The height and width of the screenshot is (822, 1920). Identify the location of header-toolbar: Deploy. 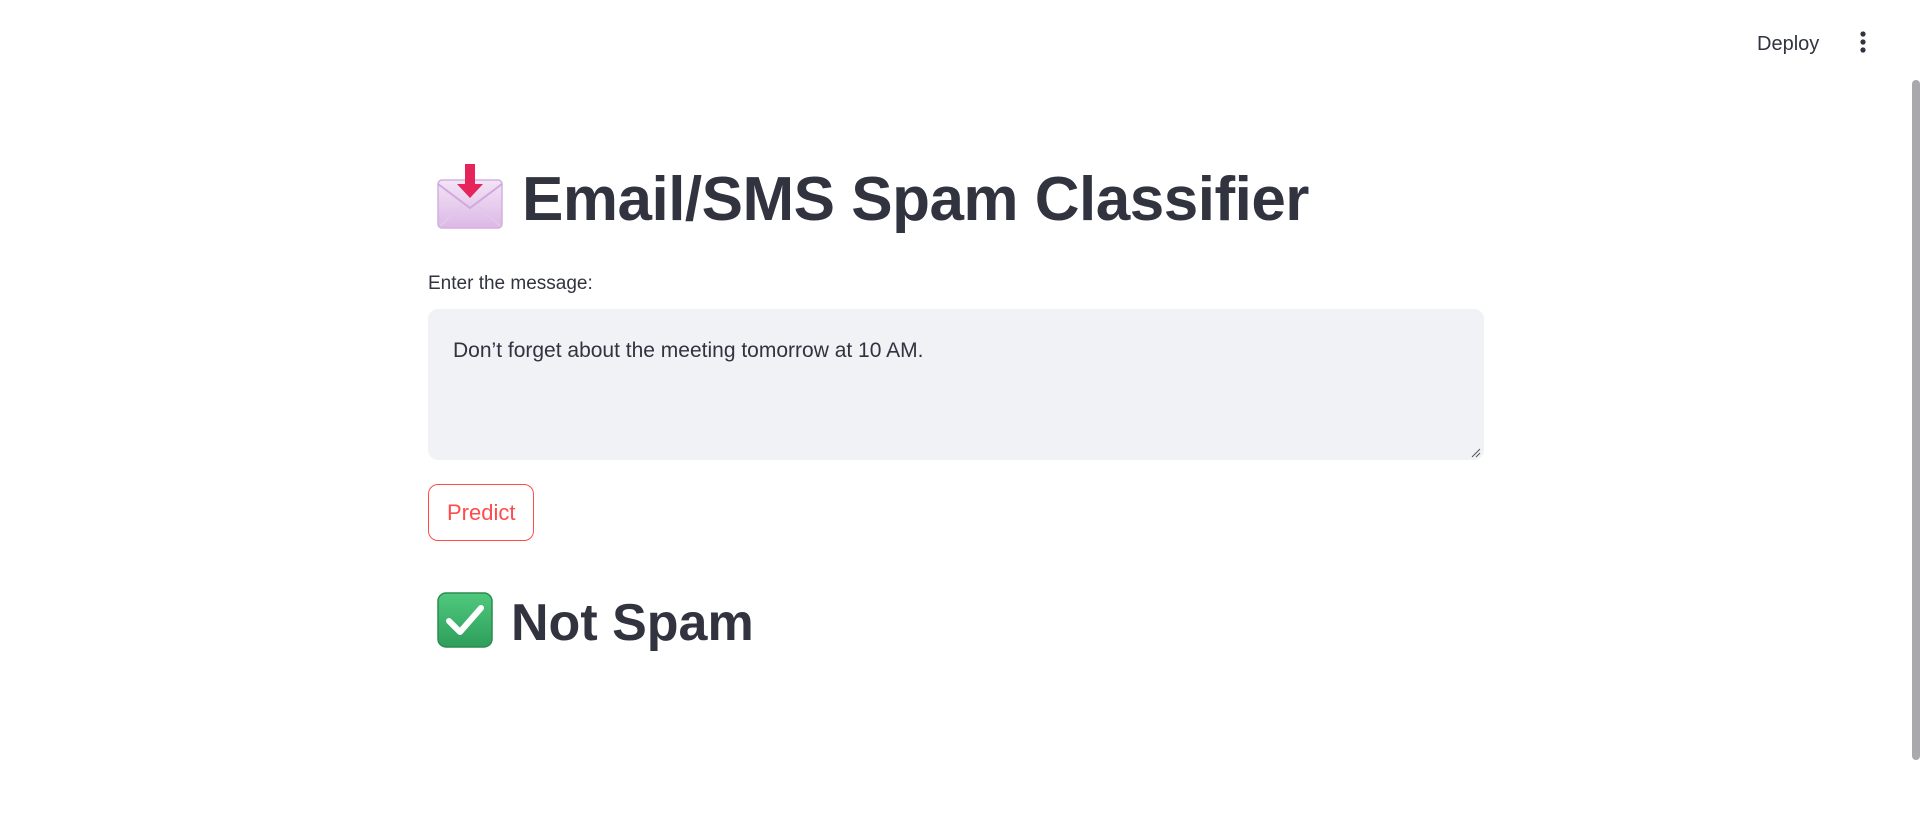
(960, 43).